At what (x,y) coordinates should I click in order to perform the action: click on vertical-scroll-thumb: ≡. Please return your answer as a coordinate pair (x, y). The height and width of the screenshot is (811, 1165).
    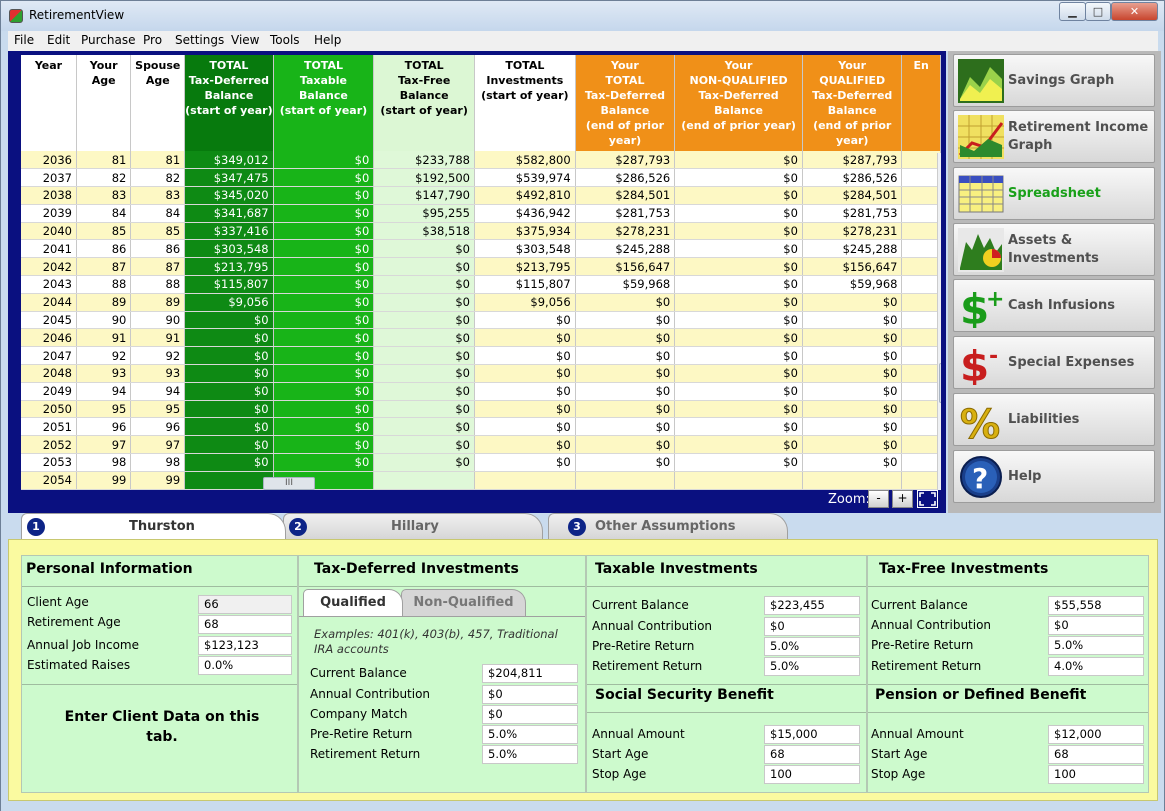
    Looking at the image, I should click on (940, 383).